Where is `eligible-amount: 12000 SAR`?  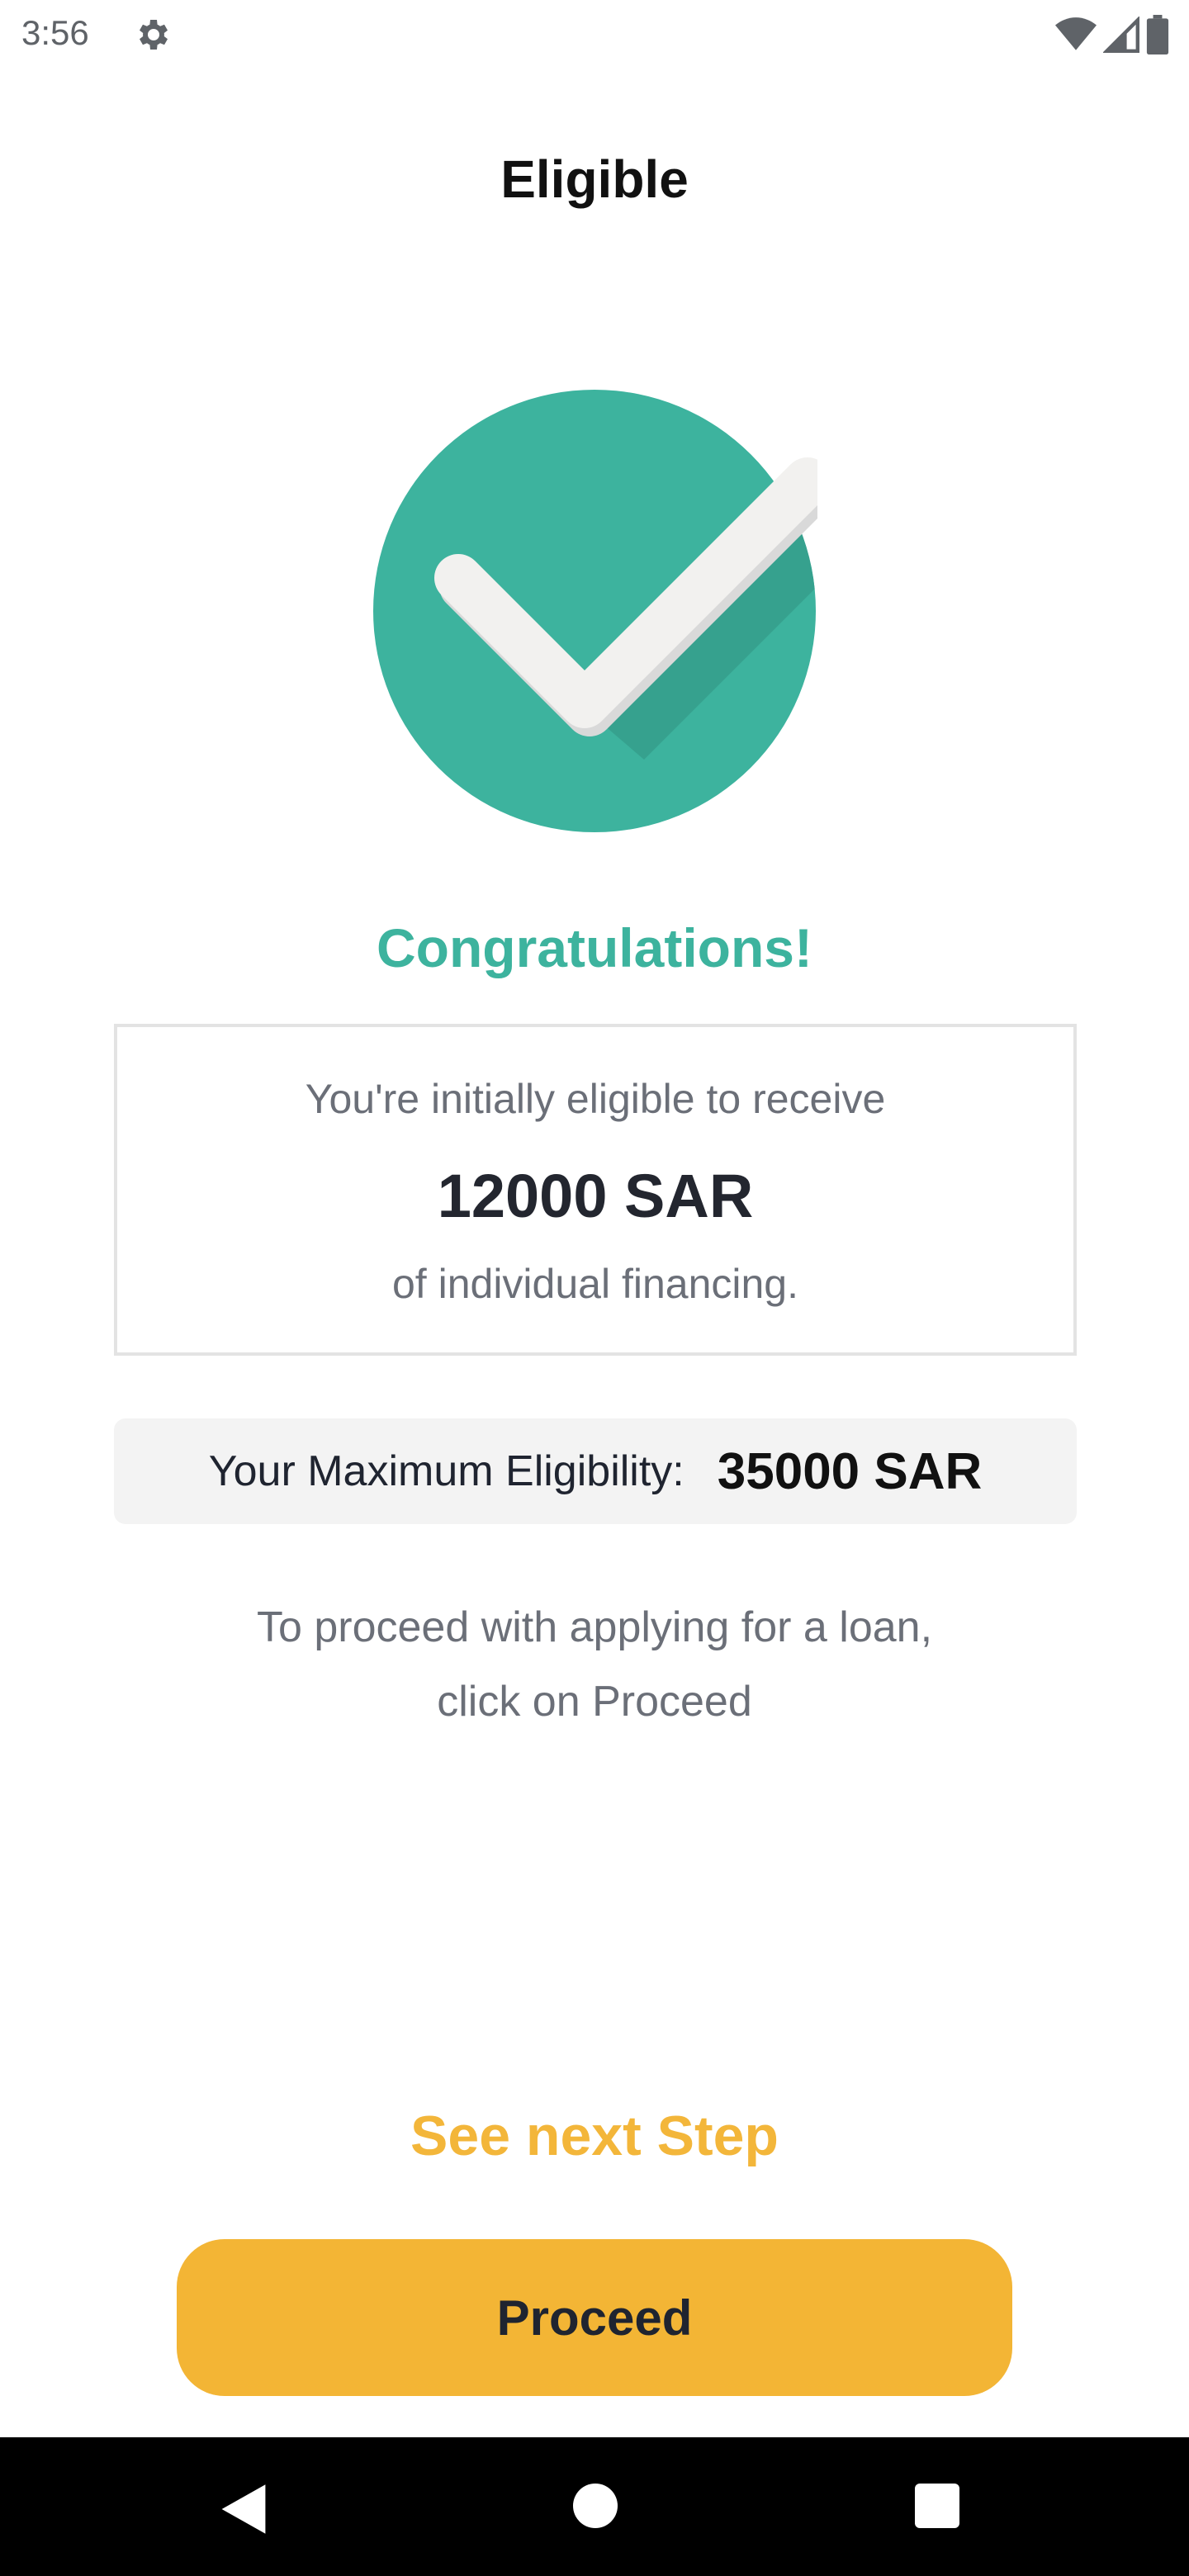
eligible-amount: 12000 SAR is located at coordinates (595, 1196).